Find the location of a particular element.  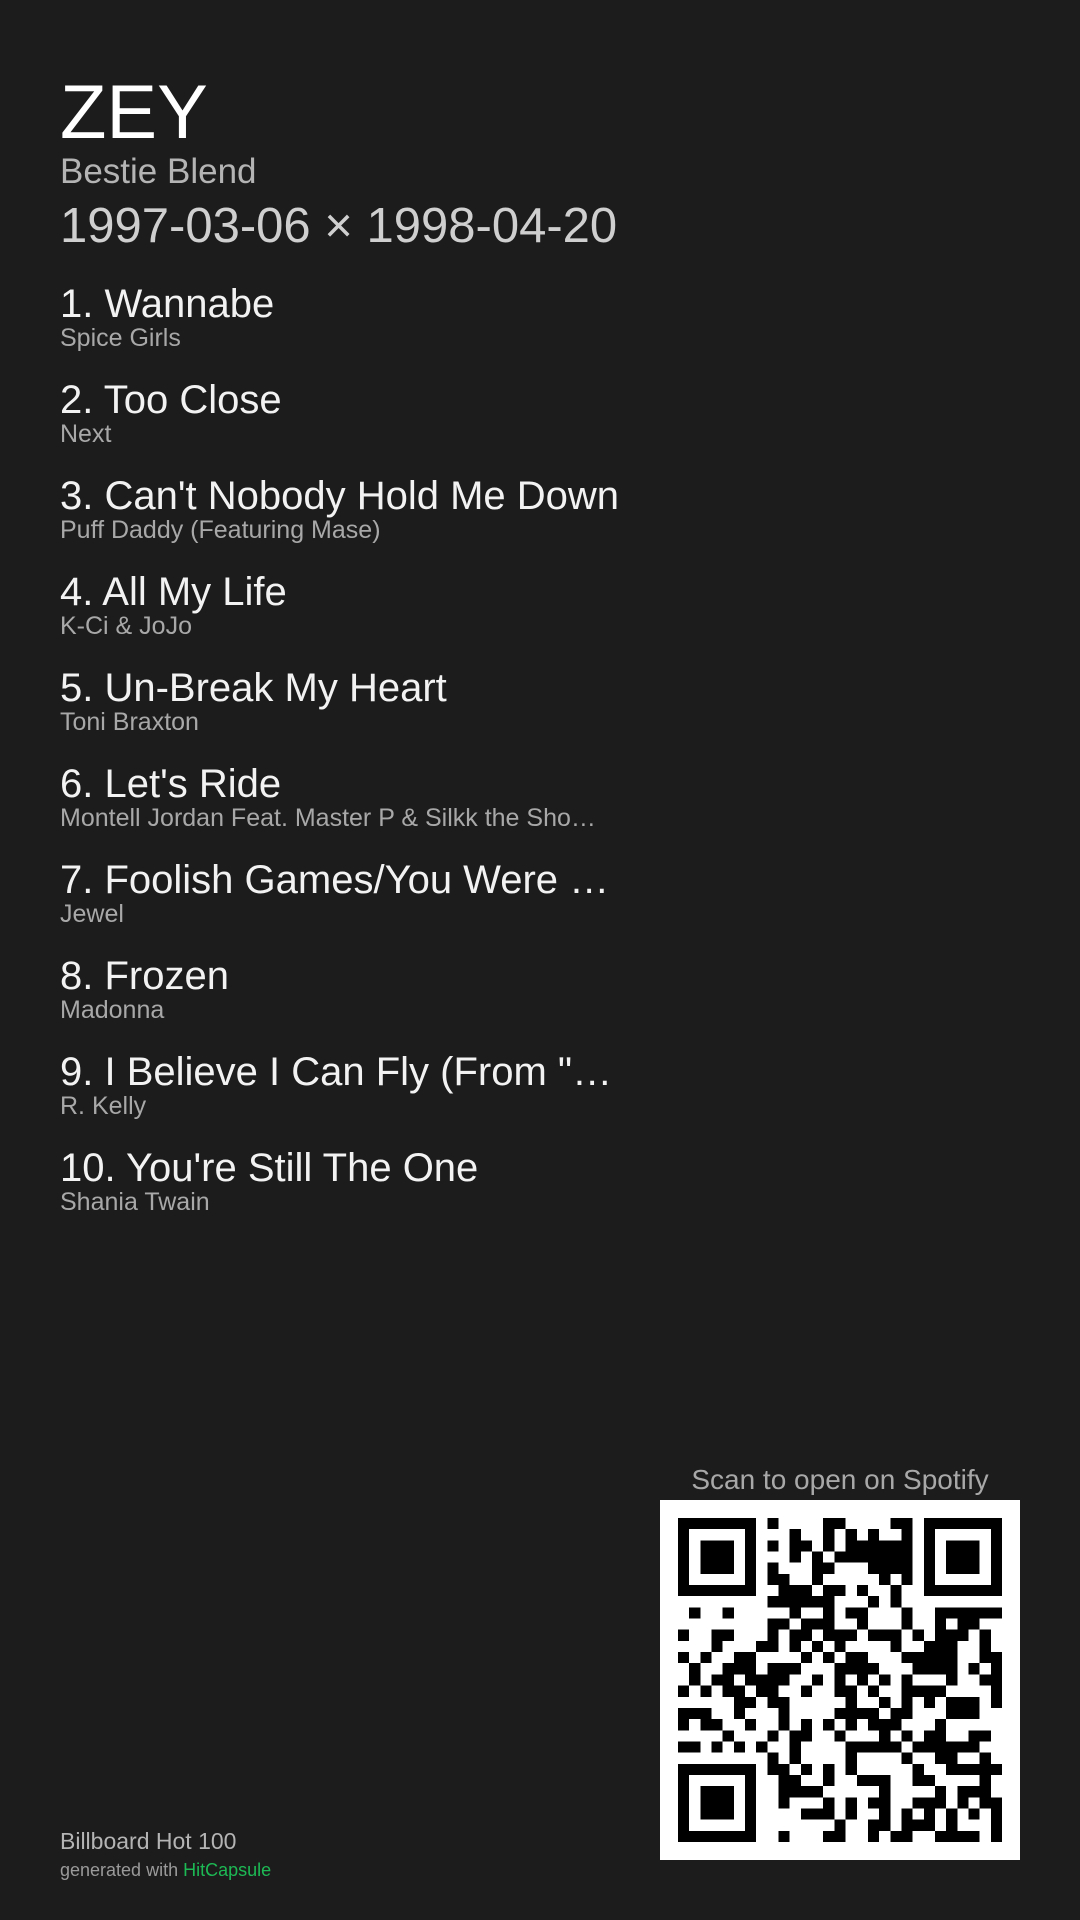

track-item: 5. Un-Break My Heart Toni Braxton is located at coordinates (340, 710).